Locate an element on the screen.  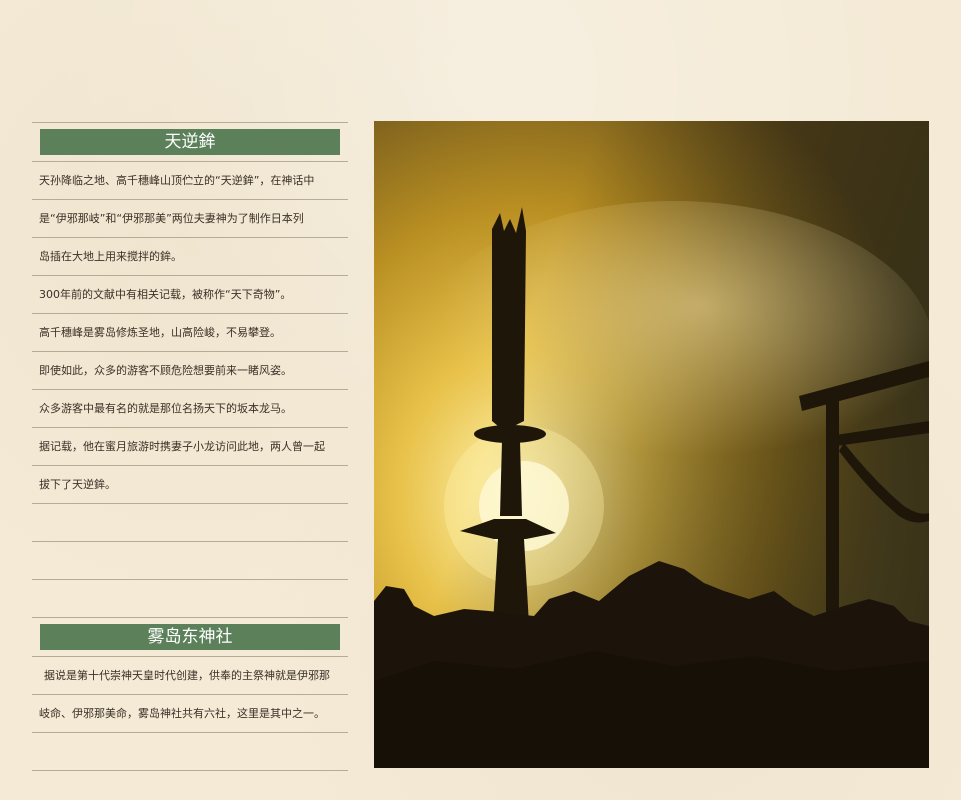
paragraph-line: 岐命、伊邪那美命，雾岛神社共有六社，这里是其中之一。 is located at coordinates (190, 714).